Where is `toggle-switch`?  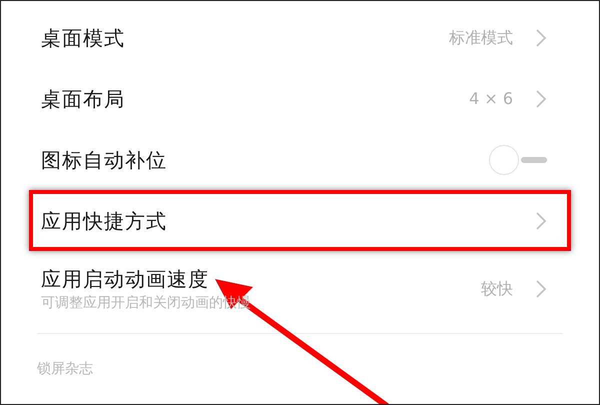
toggle-switch is located at coordinates (518, 159).